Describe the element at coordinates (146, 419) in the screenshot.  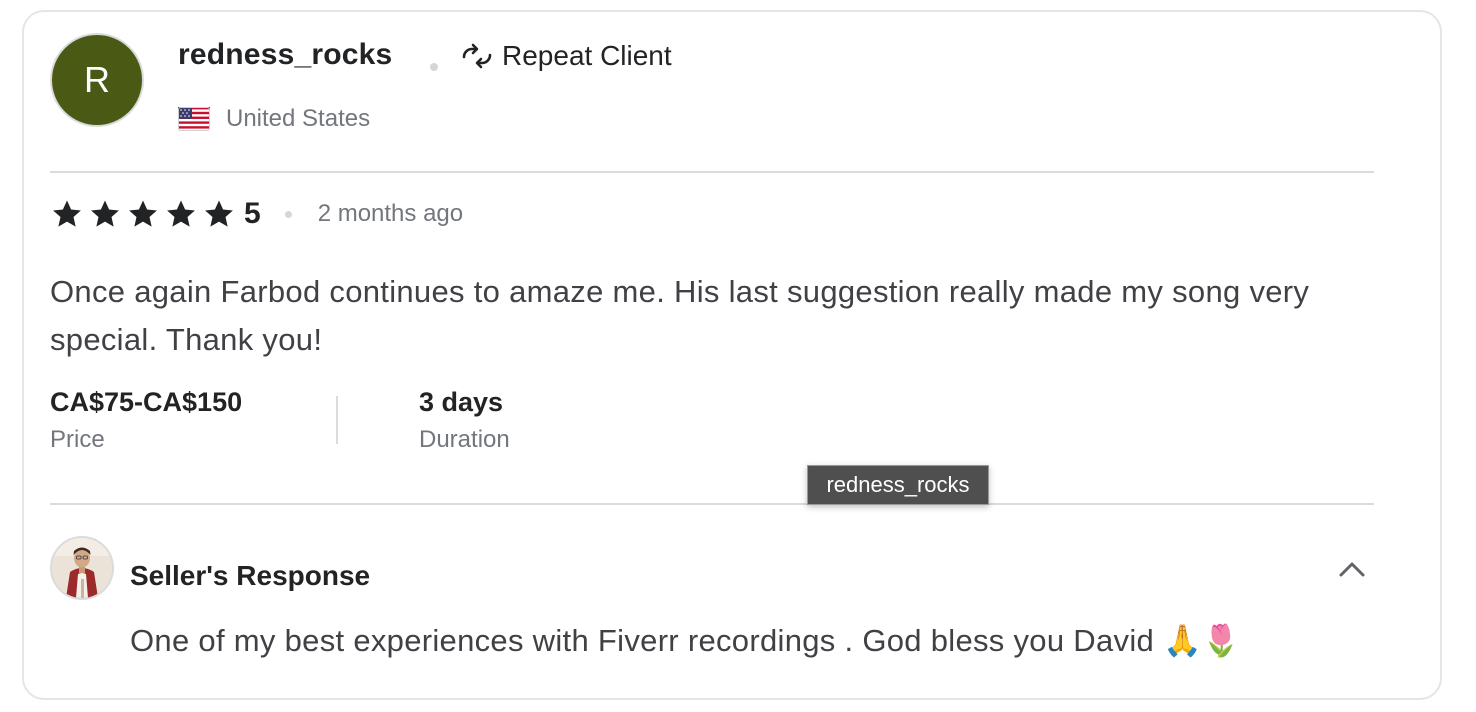
I see `price-block: CA$75-CA$150 Price` at that location.